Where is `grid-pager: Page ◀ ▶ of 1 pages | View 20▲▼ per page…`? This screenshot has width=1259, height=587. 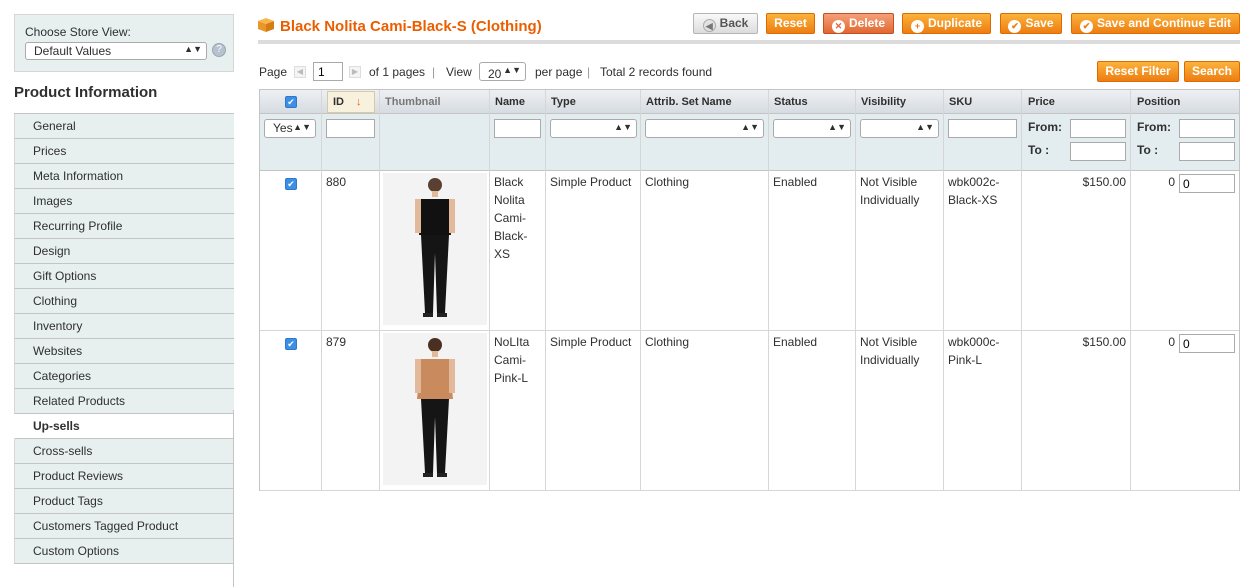 grid-pager: Page ◀ ▶ of 1 pages | View 20▲▼ per page… is located at coordinates (749, 72).